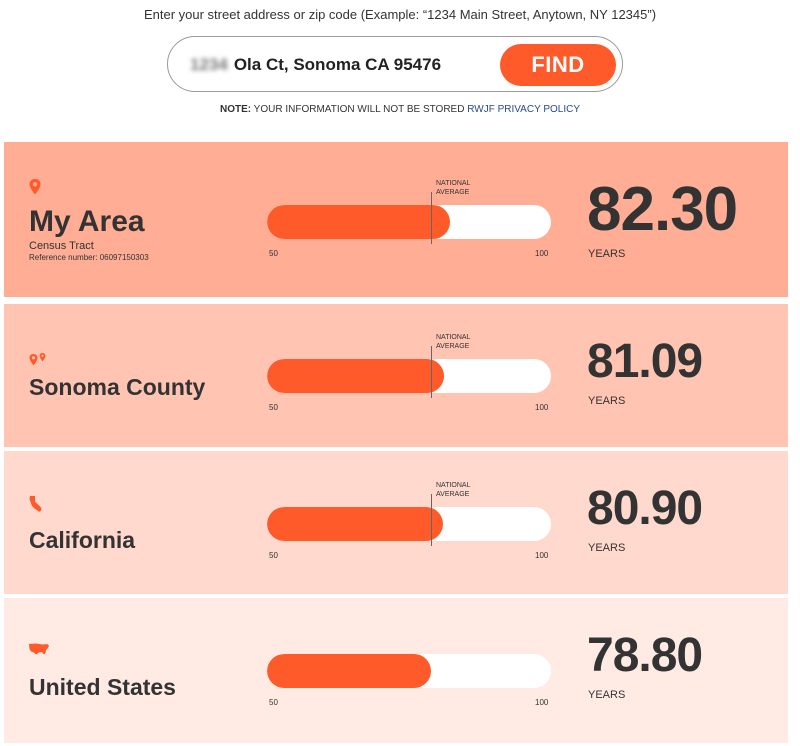 The height and width of the screenshot is (746, 800). I want to click on life-expectancy-value: 80.90, so click(645, 508).